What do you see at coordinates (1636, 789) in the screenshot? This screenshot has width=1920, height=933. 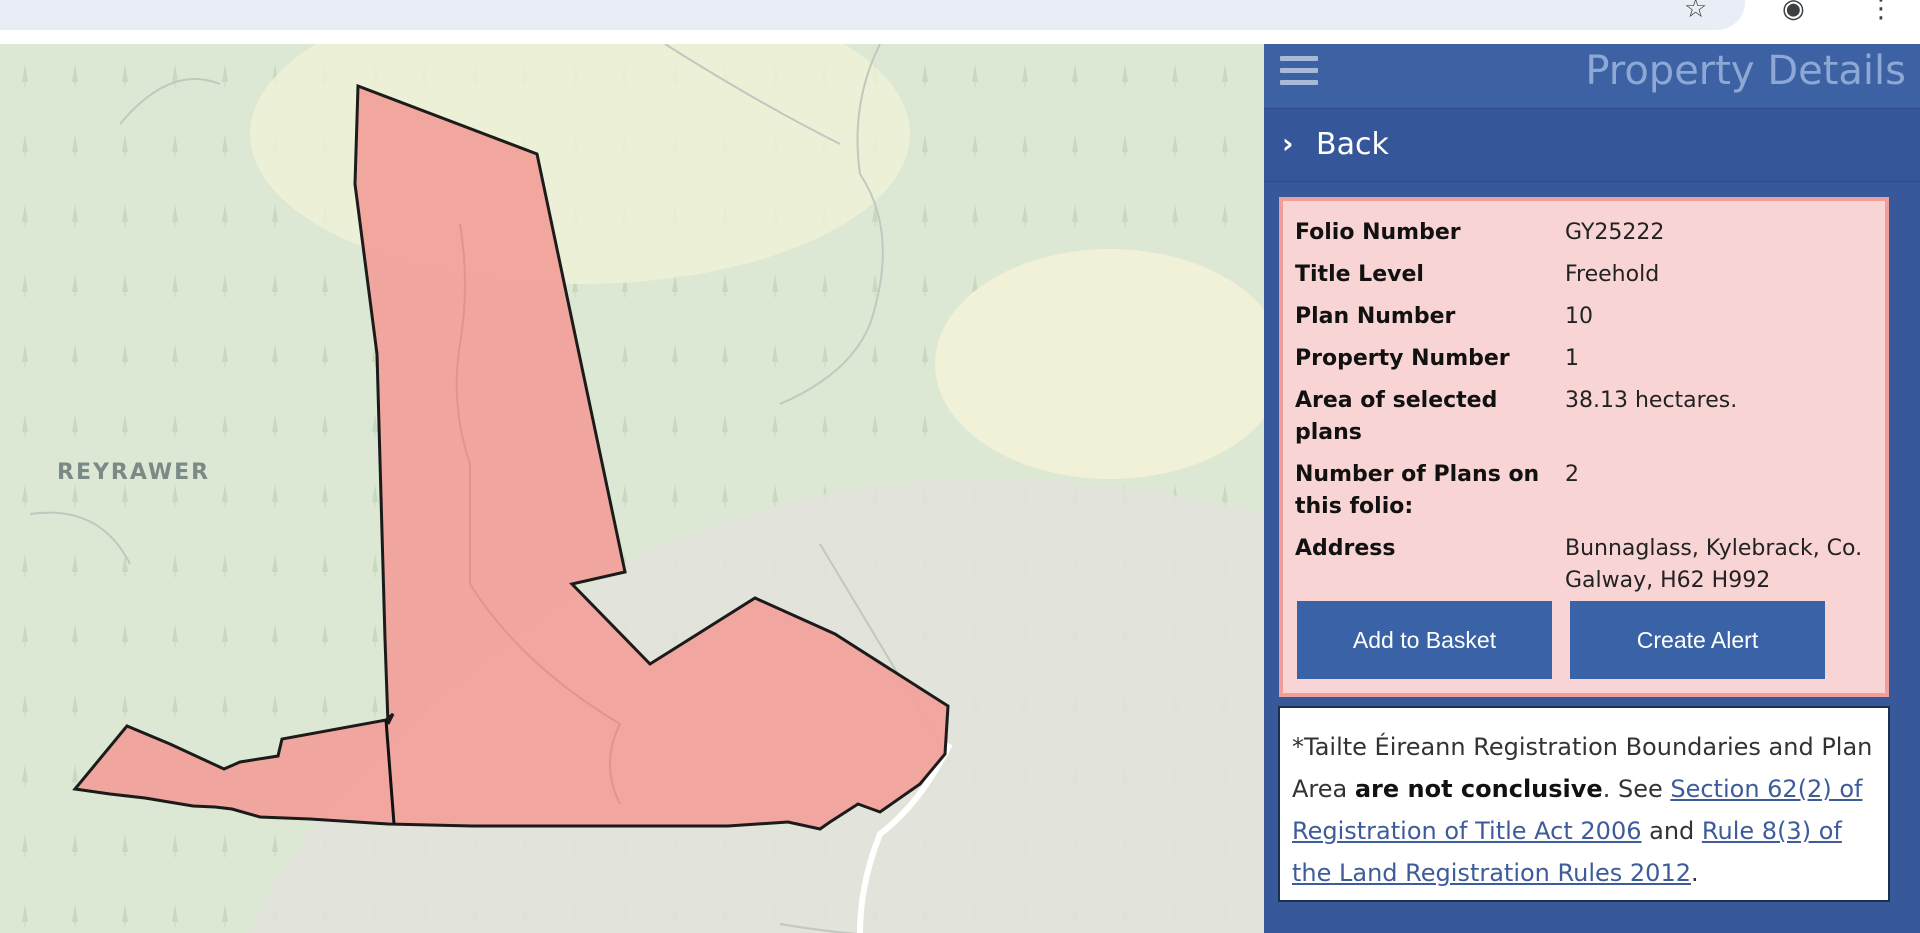 I see `disclaimer-mid: . See` at bounding box center [1636, 789].